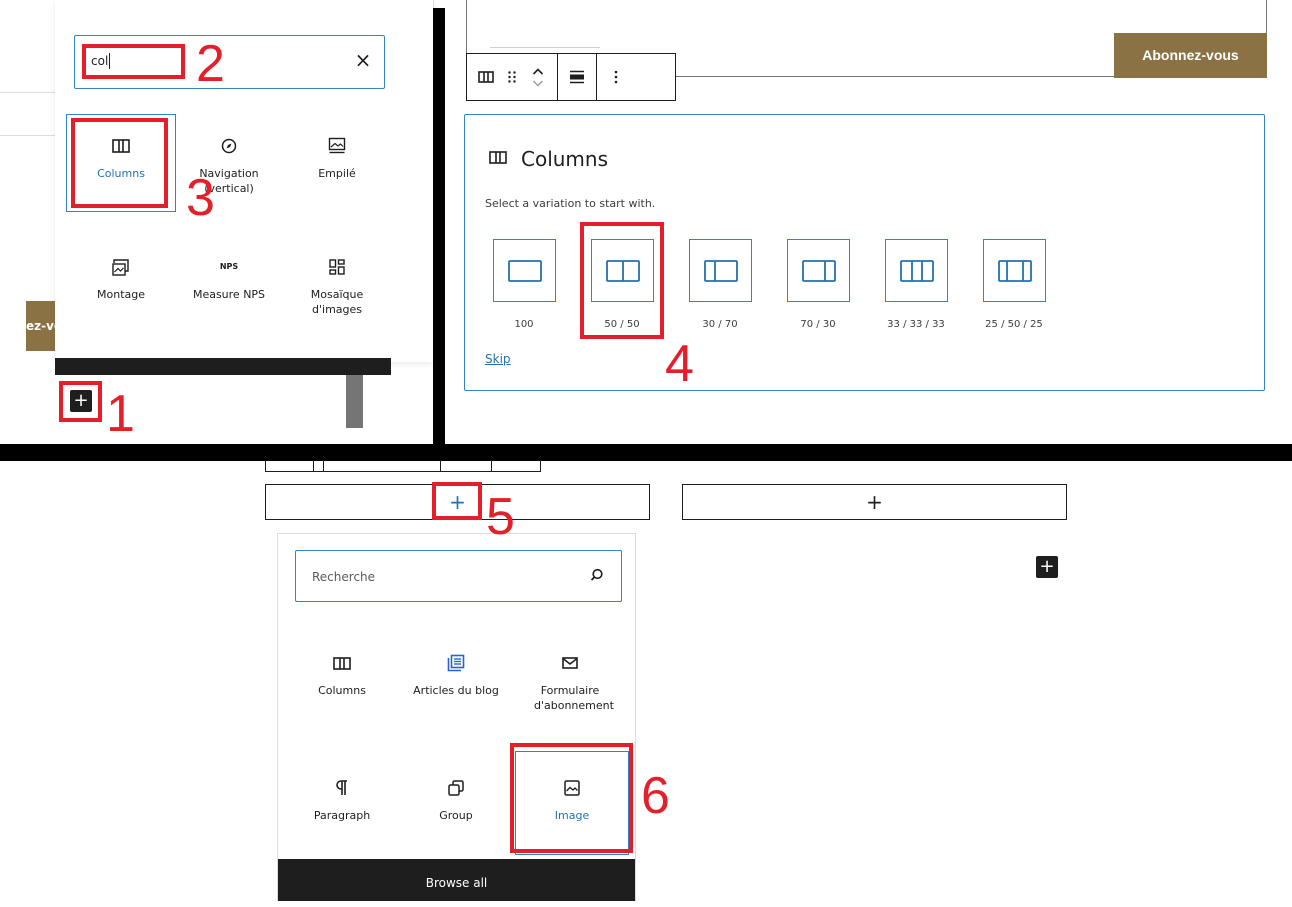  I want to click on block-item-subscribe-form: Formulaire d'abonnement, so click(570, 680).